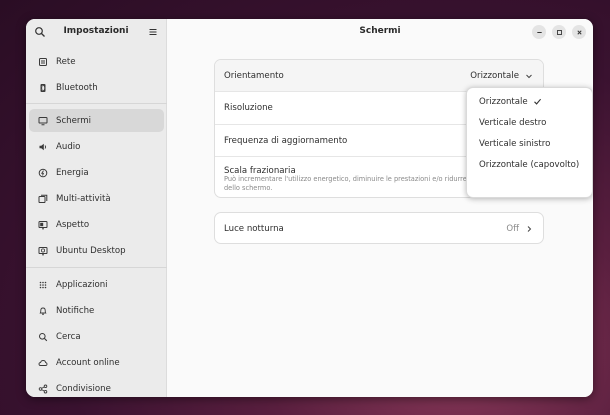 This screenshot has width=610, height=415. What do you see at coordinates (43, 88) in the screenshot?
I see `bluetooth-icon` at bounding box center [43, 88].